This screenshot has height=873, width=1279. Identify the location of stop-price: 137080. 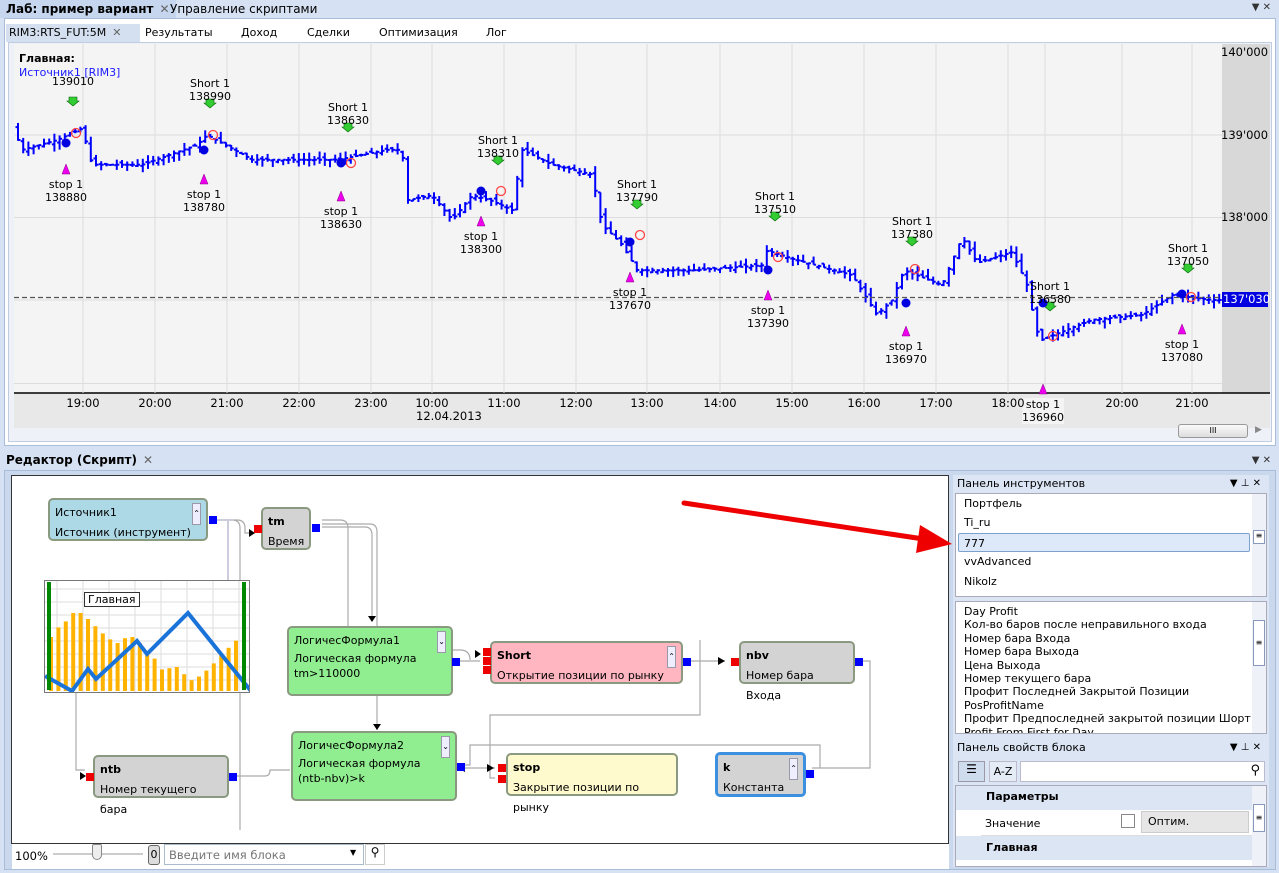
(1182, 357).